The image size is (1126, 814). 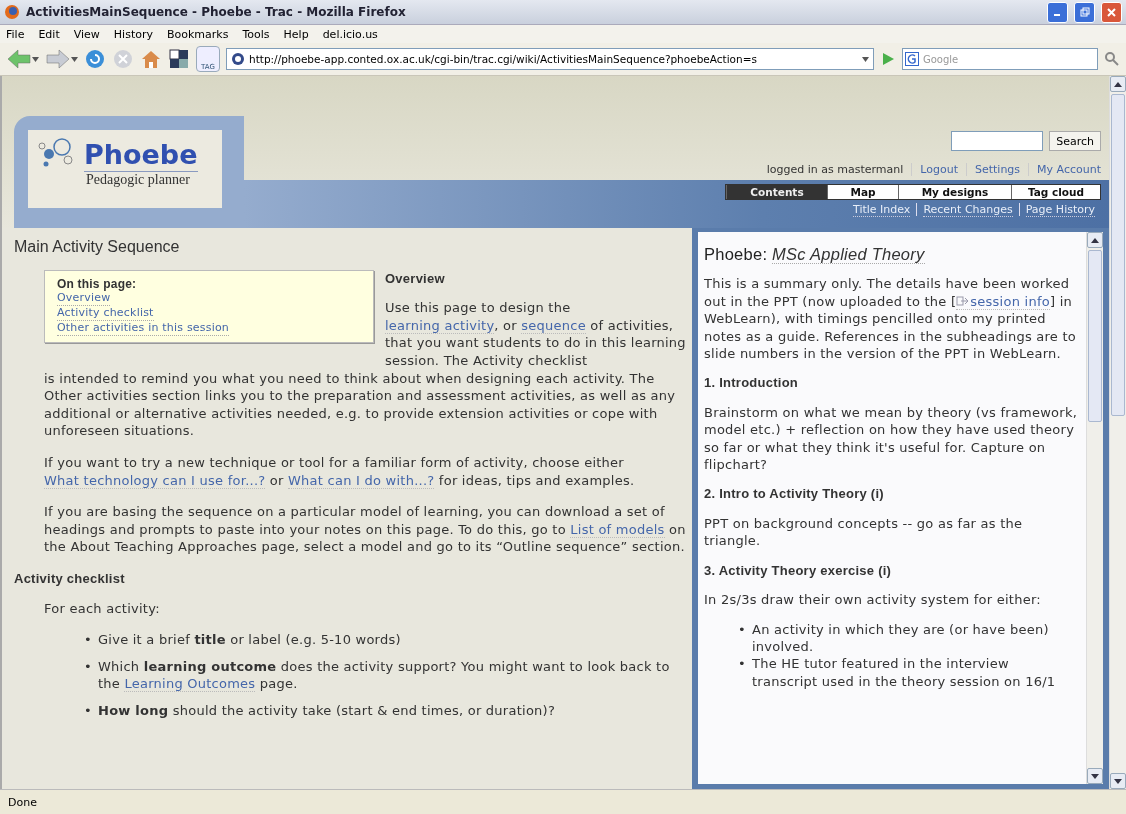 What do you see at coordinates (912, 59) in the screenshot?
I see `search-engine-icon` at bounding box center [912, 59].